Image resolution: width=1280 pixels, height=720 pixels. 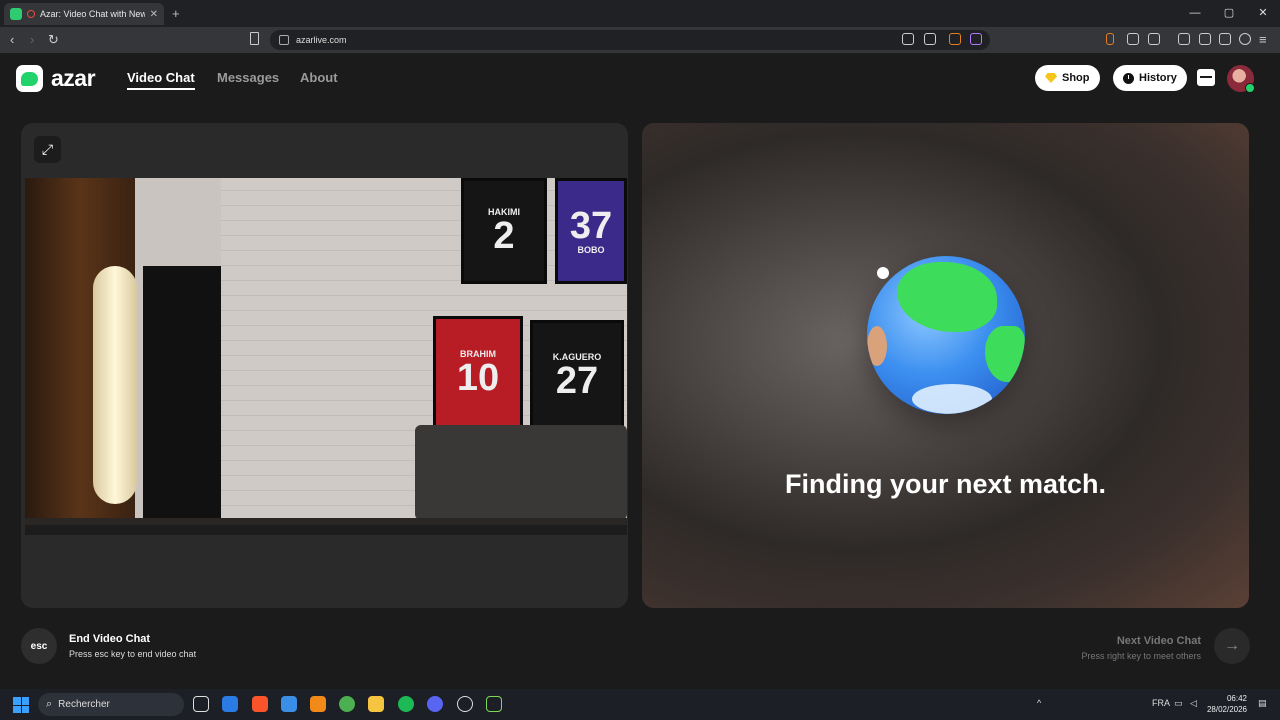 I want to click on browser-tab-bar: Azar: Video Chat with New Pe ✕ + — ▢ ✕, so click(x=640, y=13).